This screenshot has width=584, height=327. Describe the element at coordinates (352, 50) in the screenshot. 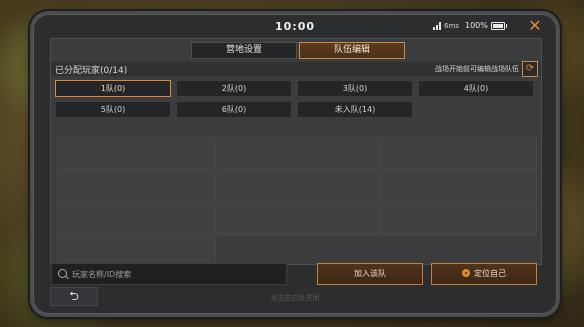

I see `tab-team-edit: 队伍编辑` at that location.